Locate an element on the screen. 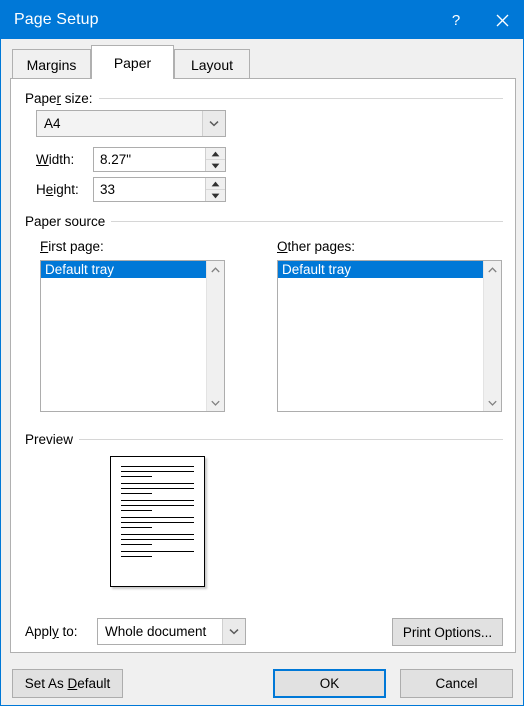 This screenshot has width=524, height=706. preview-group-header: Preview is located at coordinates (264, 439).